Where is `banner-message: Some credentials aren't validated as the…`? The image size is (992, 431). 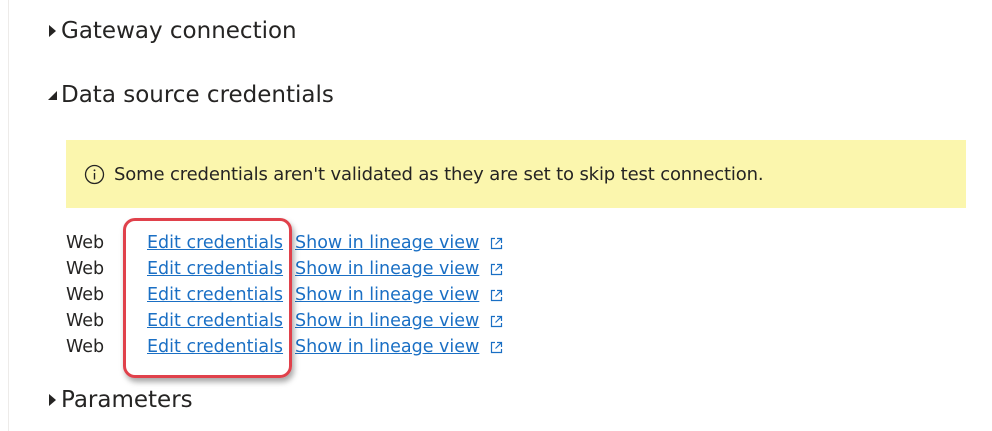
banner-message: Some credentials aren't validated as the… is located at coordinates (439, 174).